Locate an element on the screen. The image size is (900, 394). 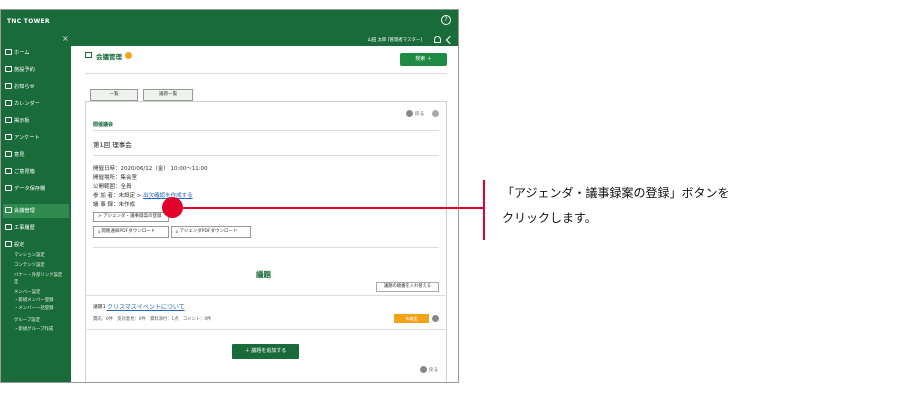
sidebar-item-opinion-box: ご意見箱 is located at coordinates (36, 172).